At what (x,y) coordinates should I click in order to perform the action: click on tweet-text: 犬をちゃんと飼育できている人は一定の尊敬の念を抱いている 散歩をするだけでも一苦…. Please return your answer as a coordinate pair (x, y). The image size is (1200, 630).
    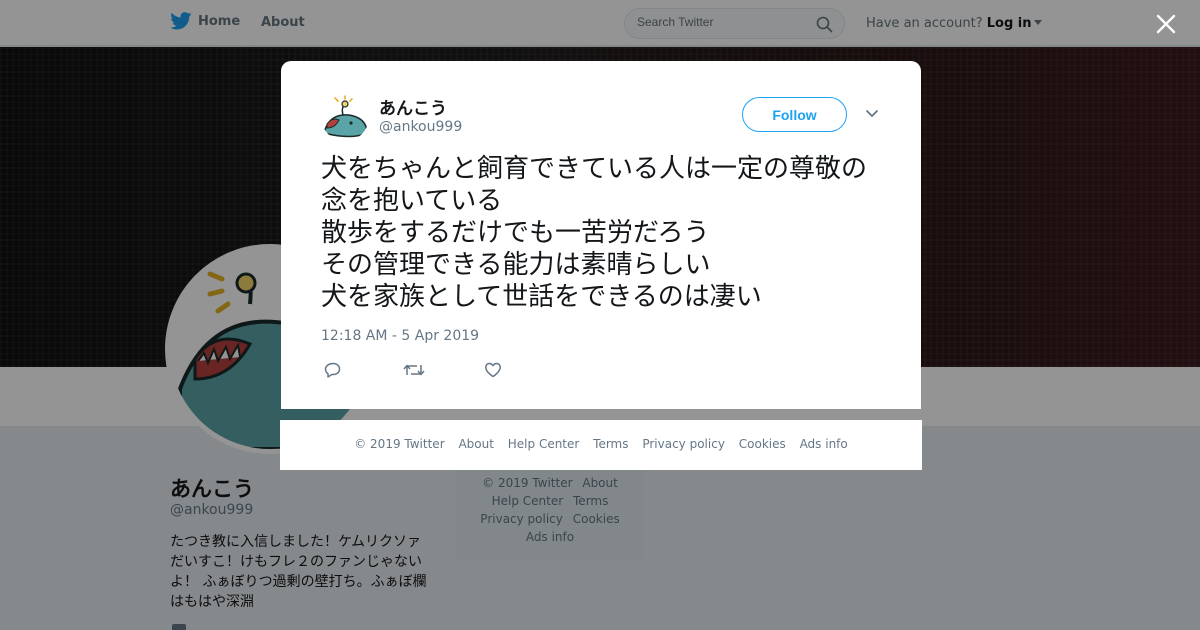
    Looking at the image, I should click on (594, 233).